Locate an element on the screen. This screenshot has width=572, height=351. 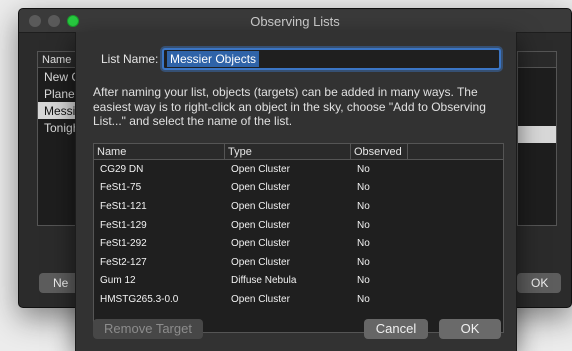
list-header-right is located at coordinates (537, 60).